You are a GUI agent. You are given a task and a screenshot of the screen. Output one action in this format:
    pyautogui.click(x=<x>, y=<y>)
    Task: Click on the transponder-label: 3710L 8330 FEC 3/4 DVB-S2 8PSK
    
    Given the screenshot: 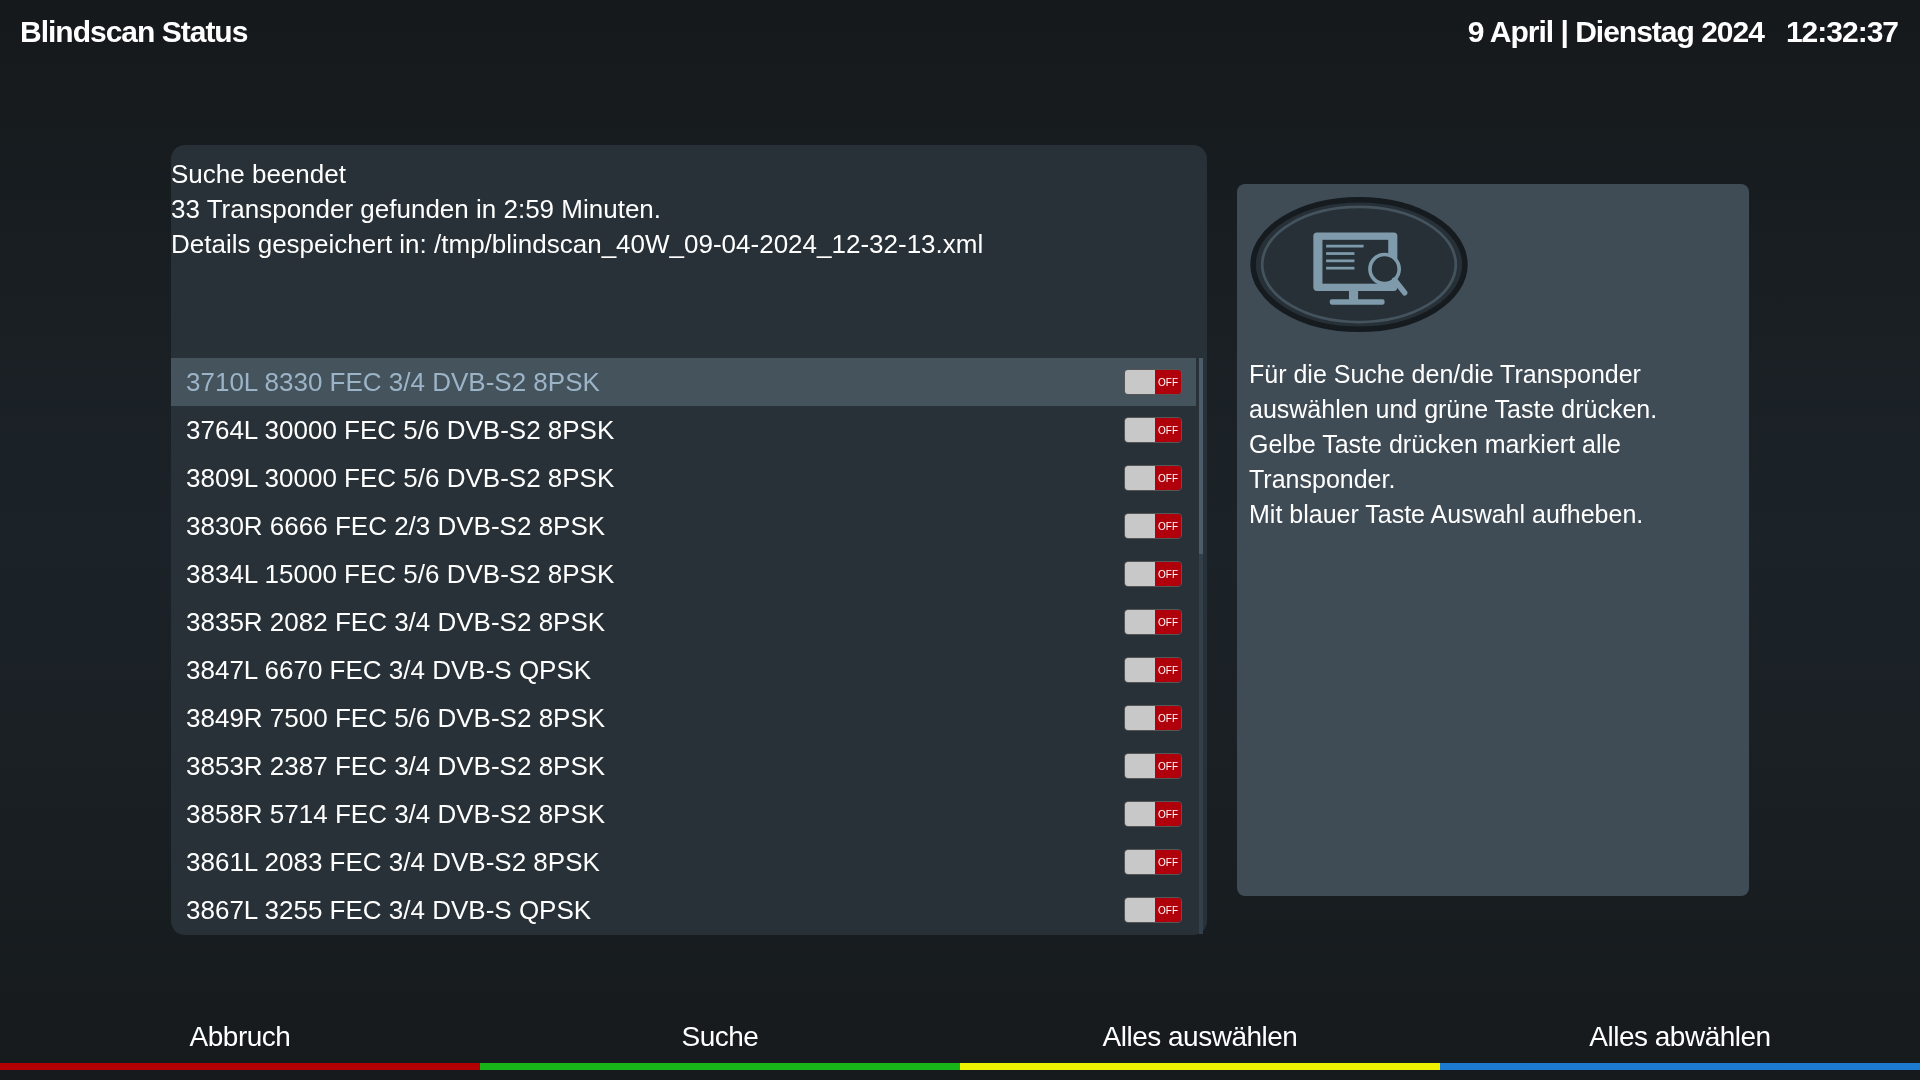 What is the action you would take?
    pyautogui.click(x=393, y=382)
    